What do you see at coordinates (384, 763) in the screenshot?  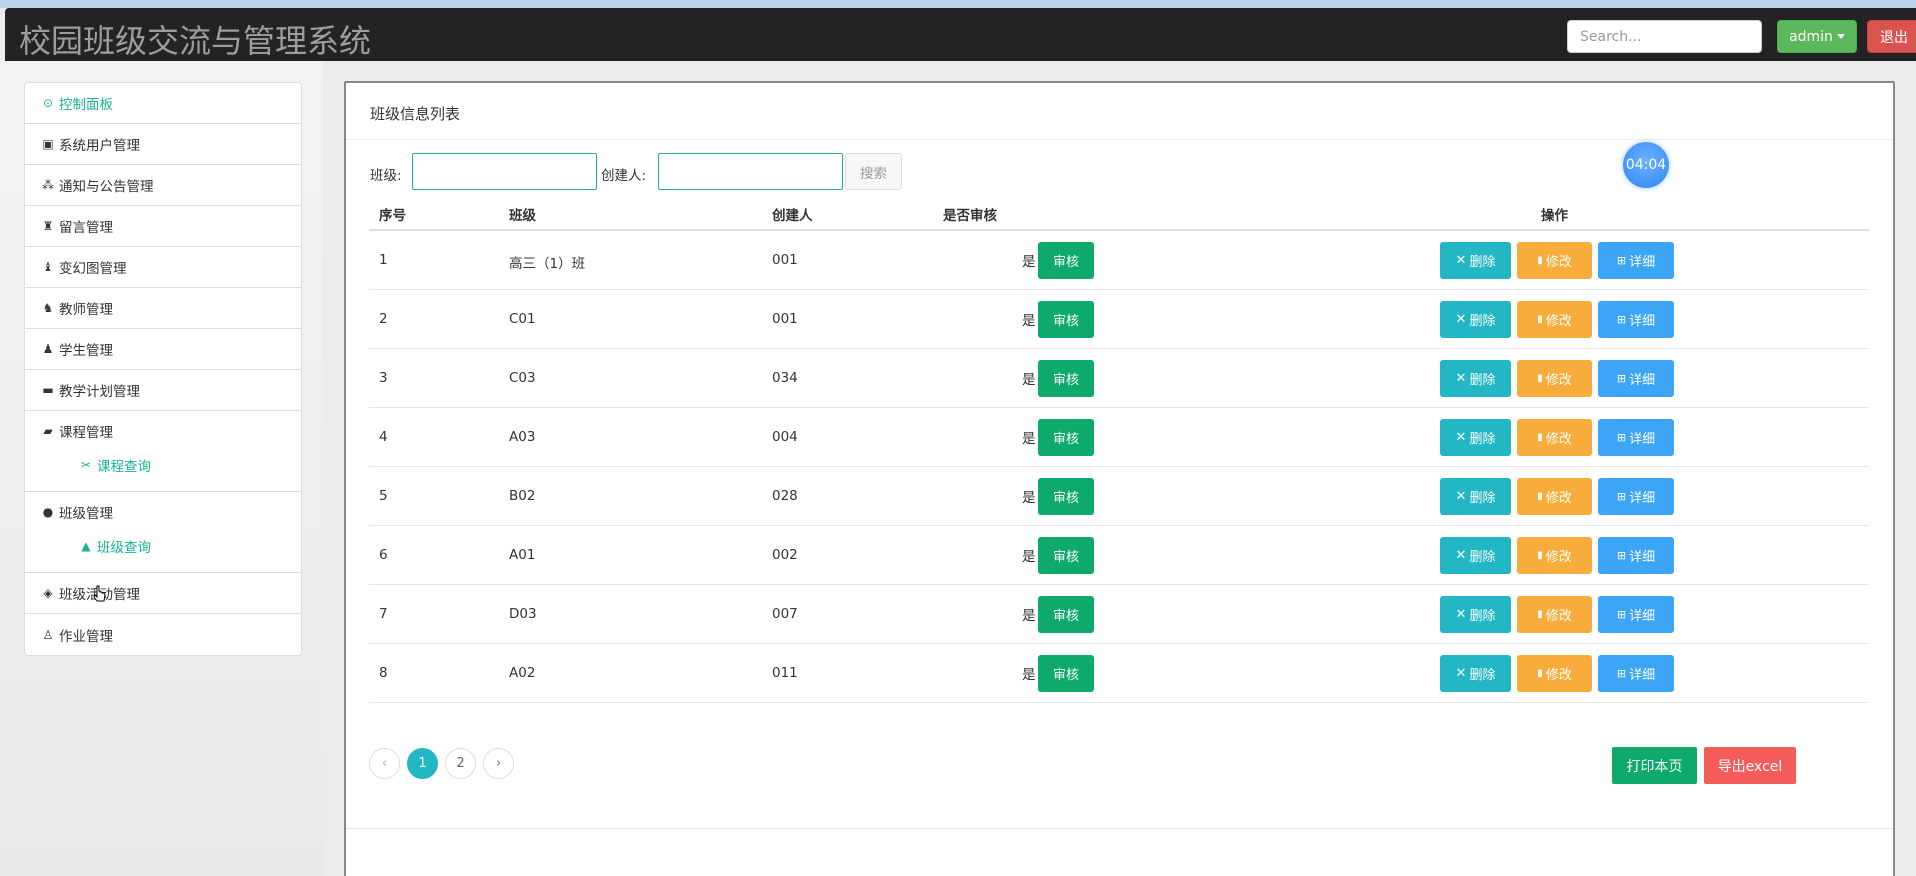 I see `pagination-prev-button: ‹` at bounding box center [384, 763].